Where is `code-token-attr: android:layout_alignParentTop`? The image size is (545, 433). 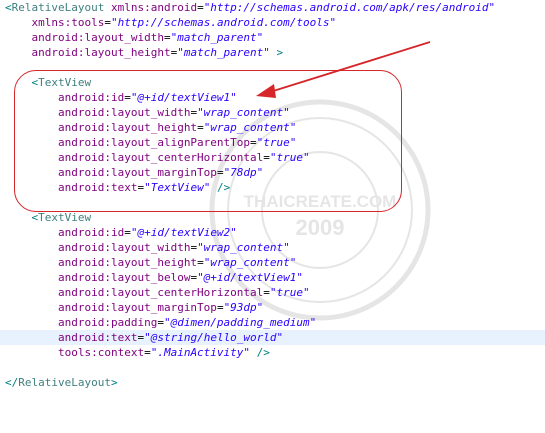 code-token-attr: android:layout_alignParentTop is located at coordinates (154, 142).